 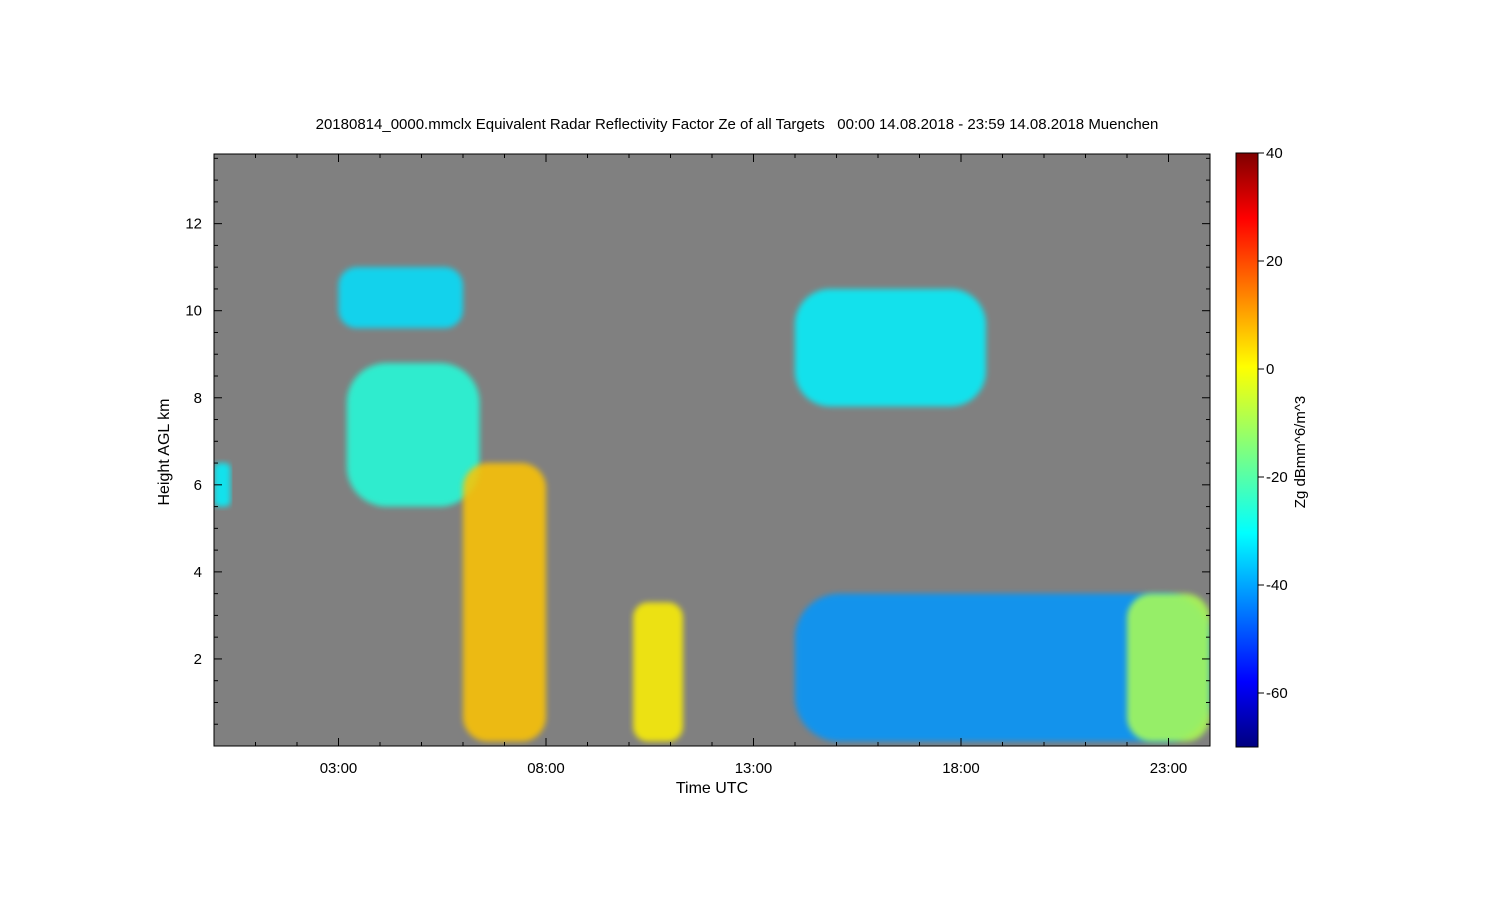 I want to click on colorbar-tick-label: 0, so click(x=1270, y=369).